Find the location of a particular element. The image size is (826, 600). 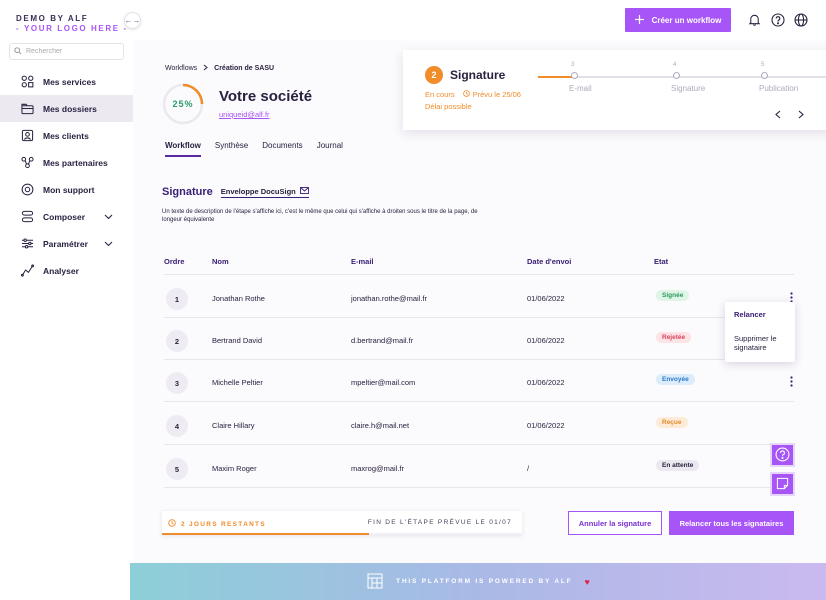

row-order: 3 is located at coordinates (177, 383).